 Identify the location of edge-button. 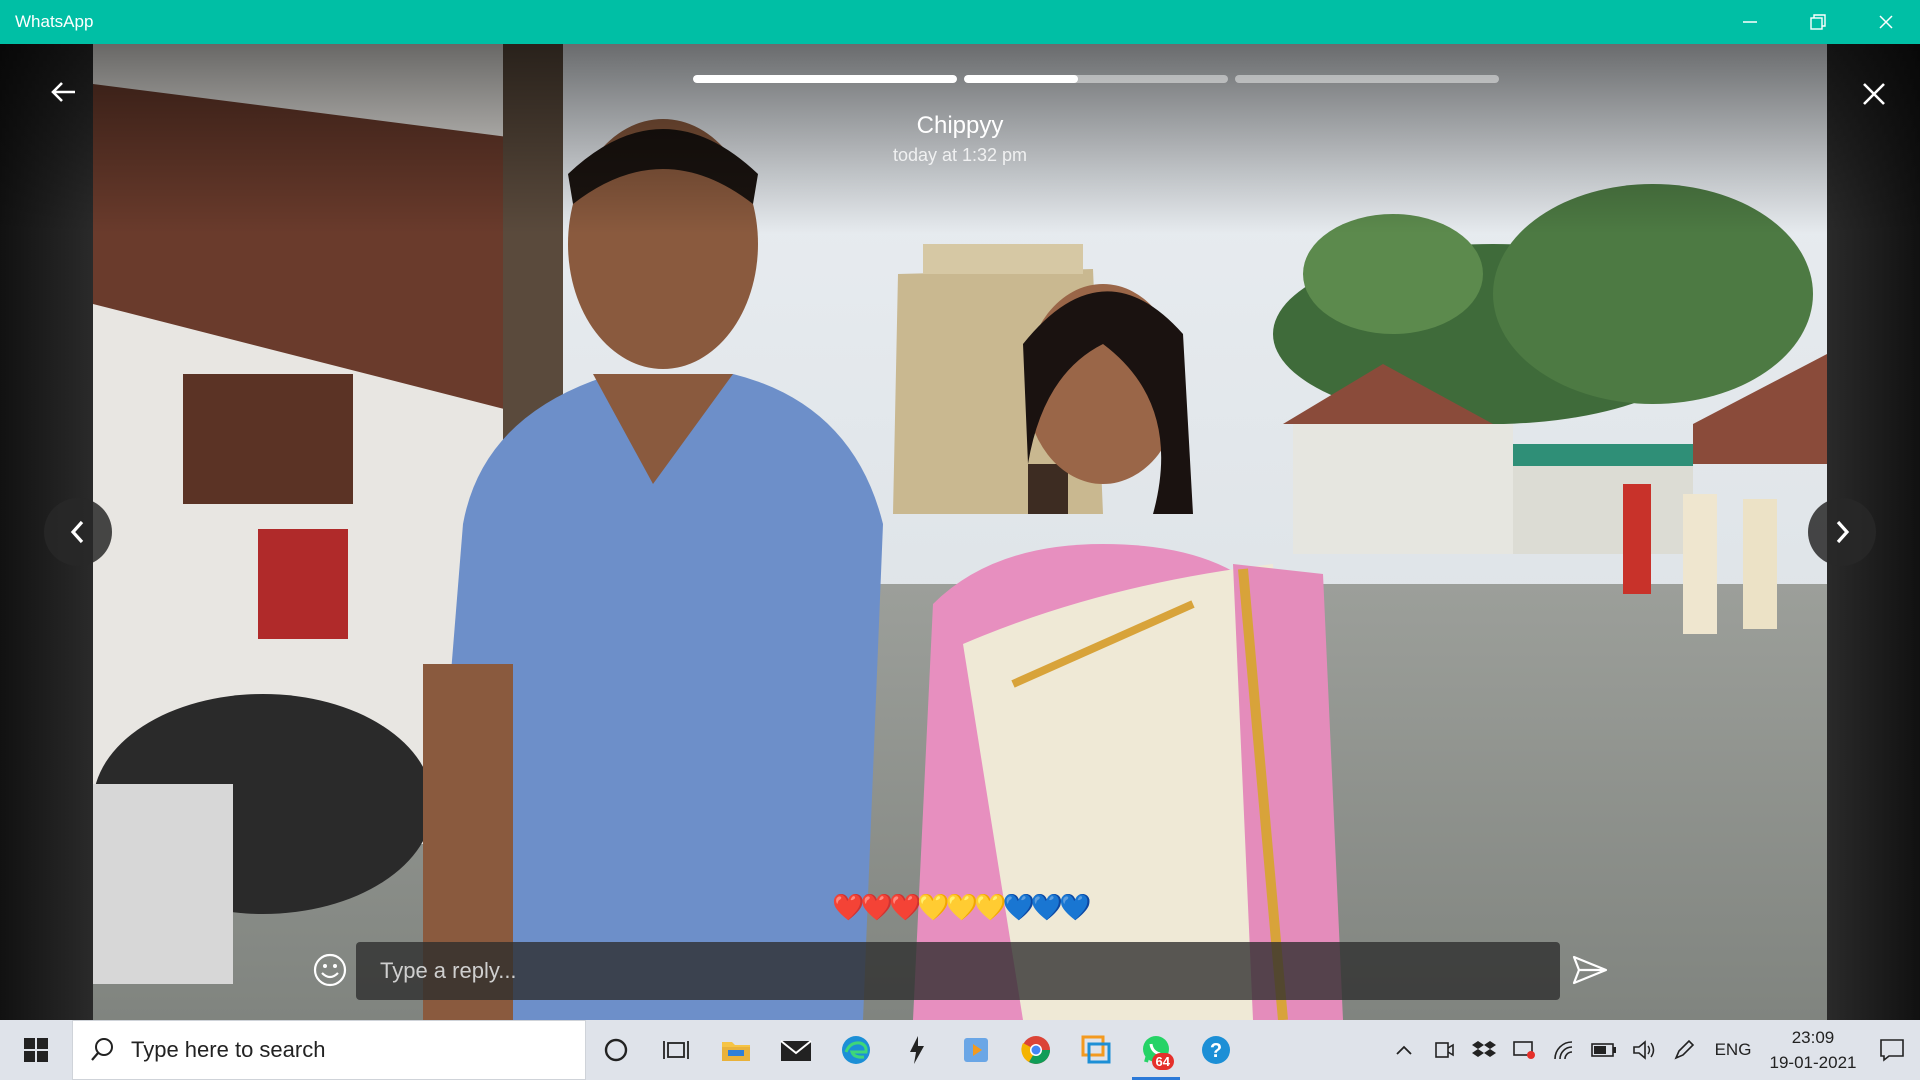
(856, 1050).